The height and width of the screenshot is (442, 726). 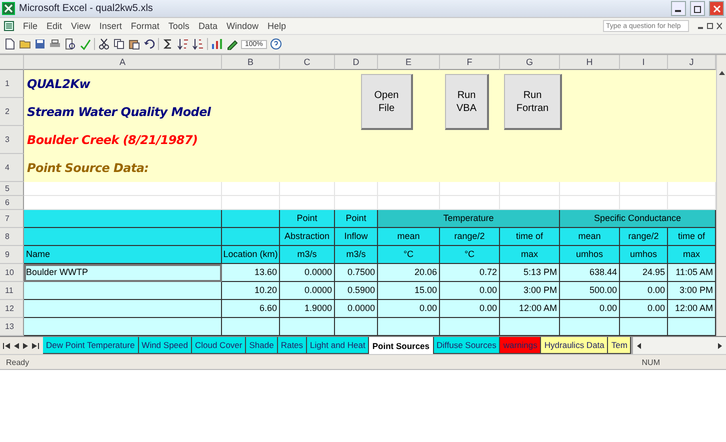 What do you see at coordinates (86, 8) in the screenshot?
I see `window-title: Microsoft Excel - qual2kw5.xls` at bounding box center [86, 8].